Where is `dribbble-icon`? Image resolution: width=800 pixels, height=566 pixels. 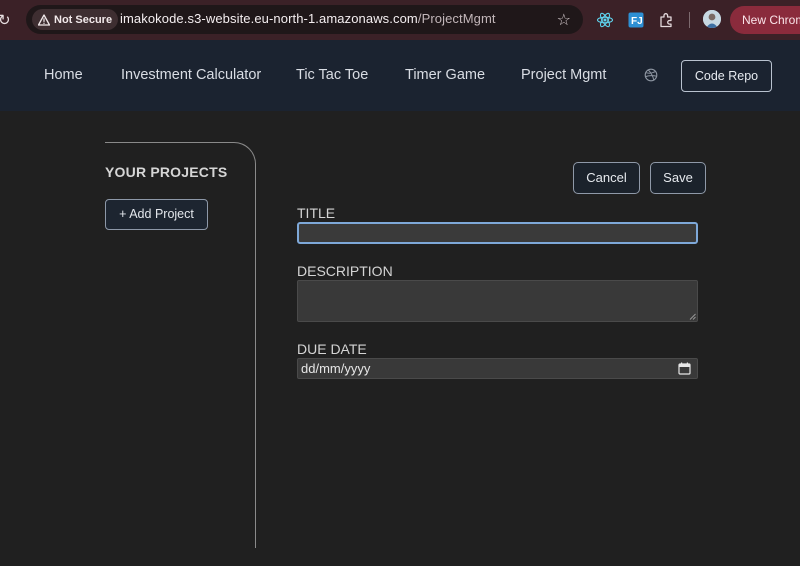
dribbble-icon is located at coordinates (651, 75).